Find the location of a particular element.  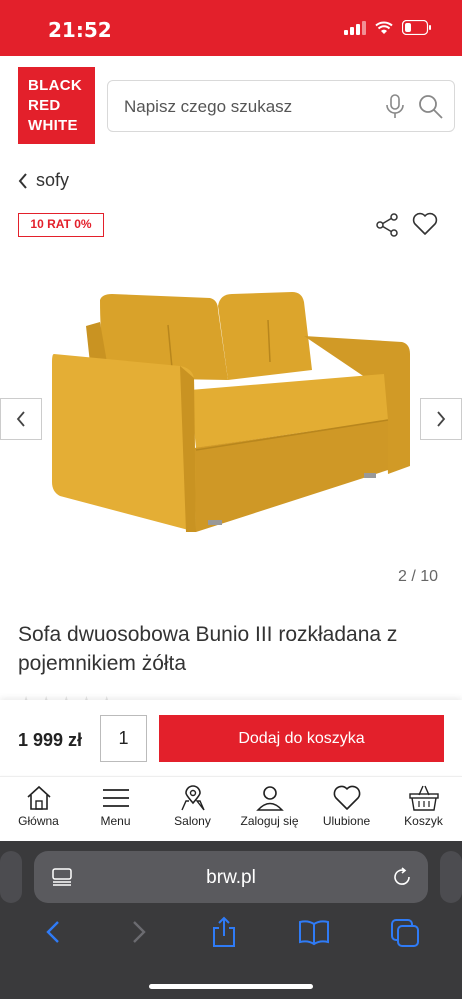

nav-item-stores: Salony is located at coordinates (192, 809).